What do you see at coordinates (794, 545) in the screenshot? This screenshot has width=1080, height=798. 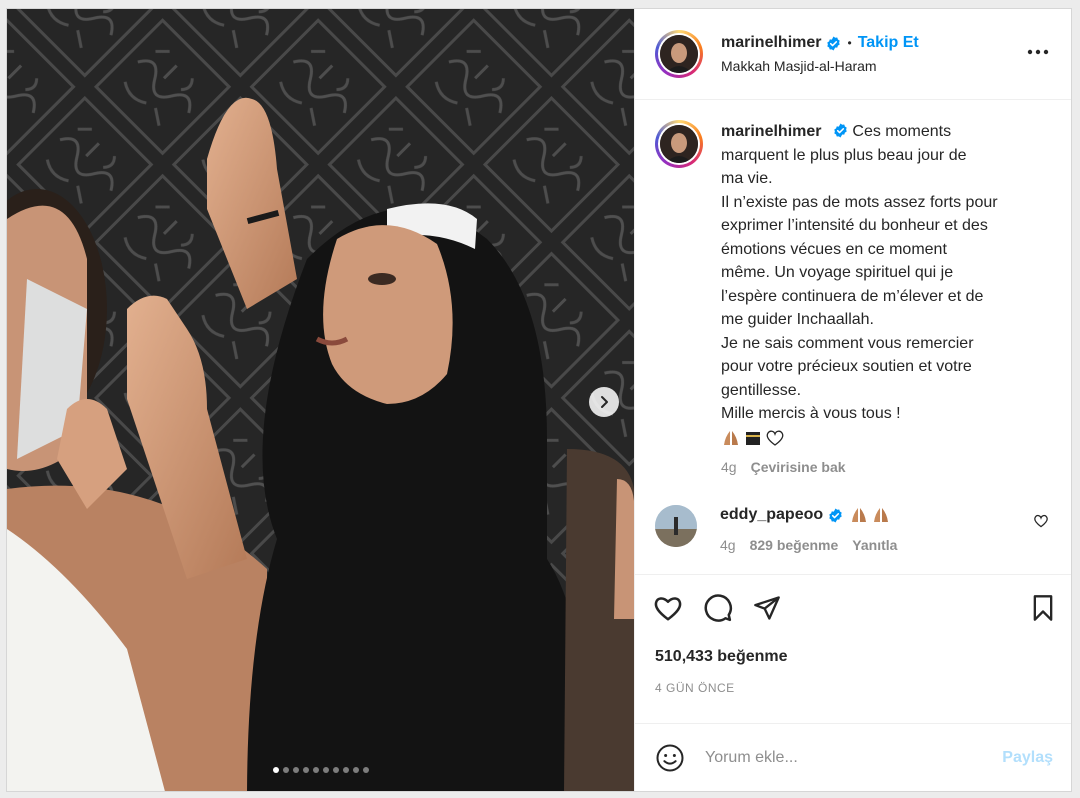 I see `comment-likes: 829 beğenme` at bounding box center [794, 545].